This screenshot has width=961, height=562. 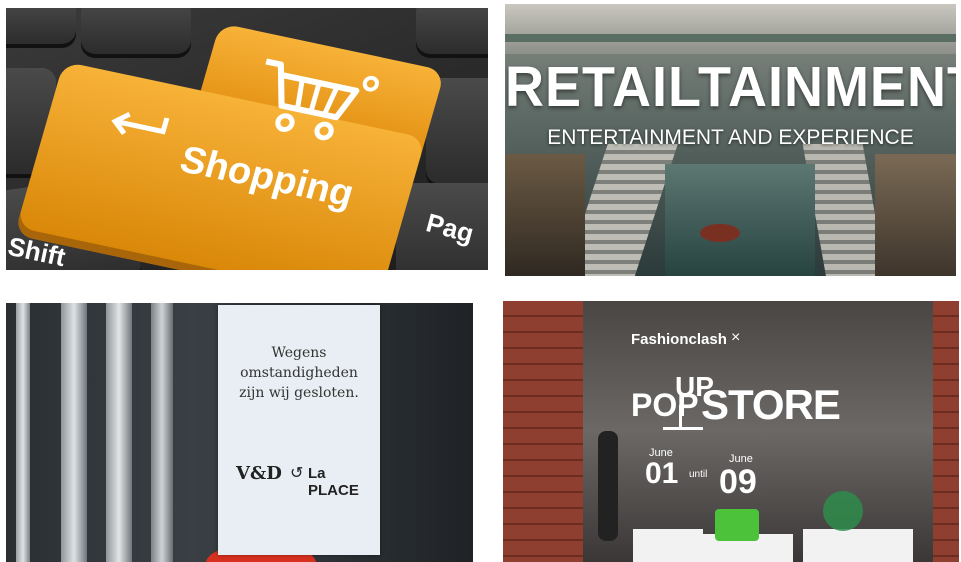 What do you see at coordinates (662, 473) in the screenshot?
I see `date-from-day: 01` at bounding box center [662, 473].